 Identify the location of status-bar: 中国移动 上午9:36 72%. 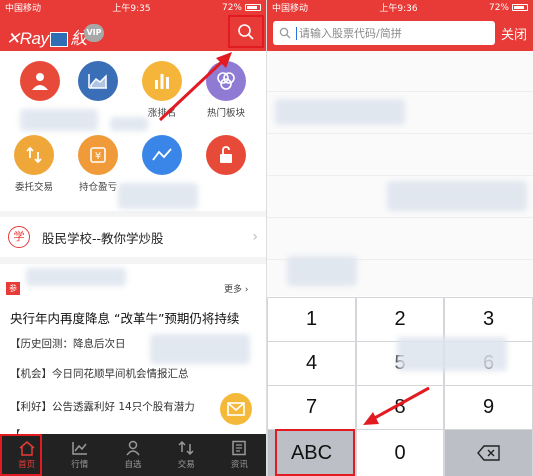
(400, 7).